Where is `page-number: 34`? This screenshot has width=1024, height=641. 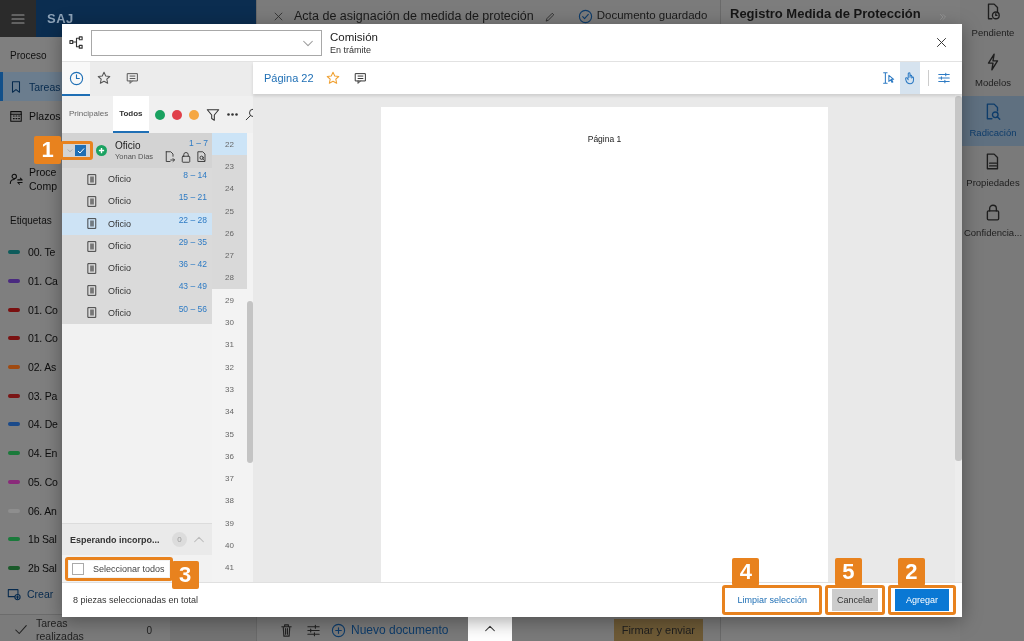 page-number: 34 is located at coordinates (229, 411).